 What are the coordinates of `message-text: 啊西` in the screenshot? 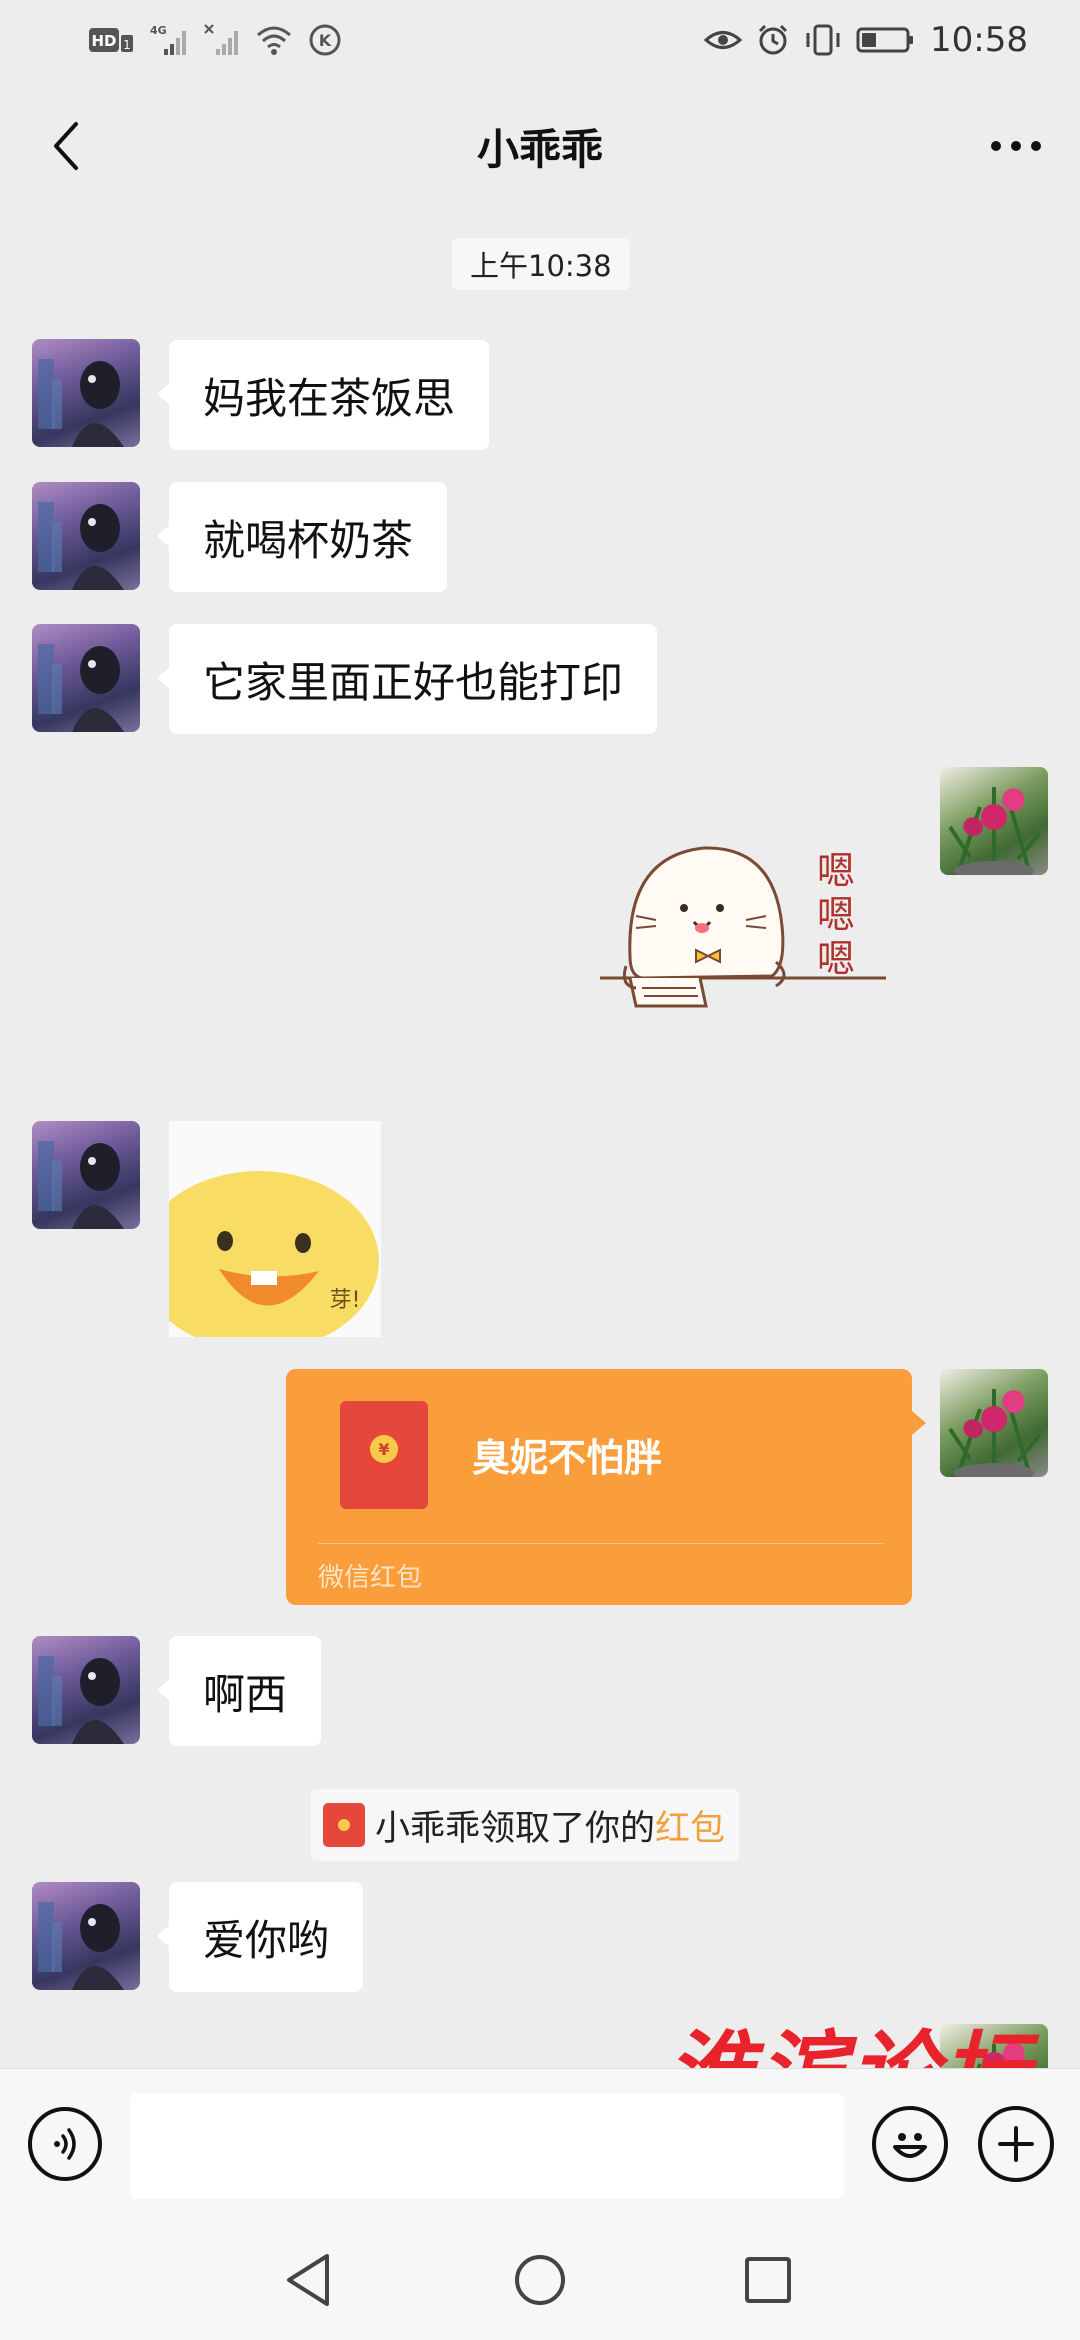 It's located at (245, 1694).